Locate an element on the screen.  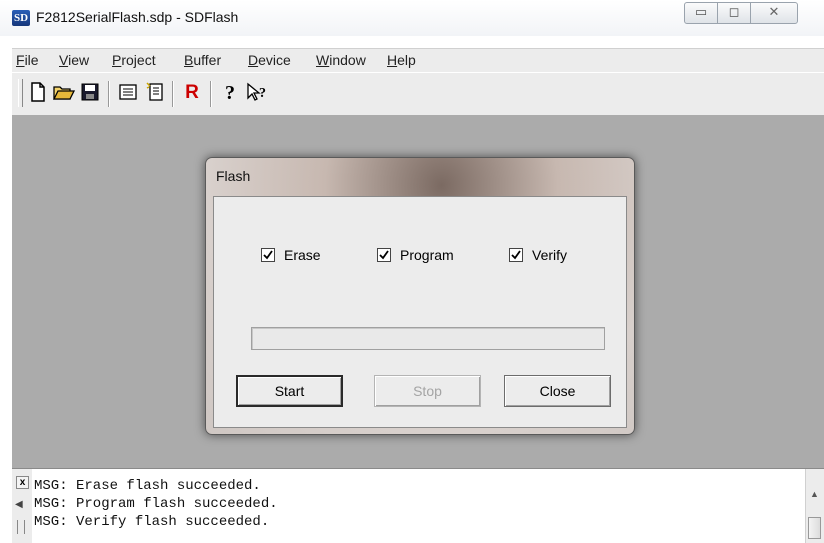
maximize-button: ◻ is located at coordinates (734, 13).